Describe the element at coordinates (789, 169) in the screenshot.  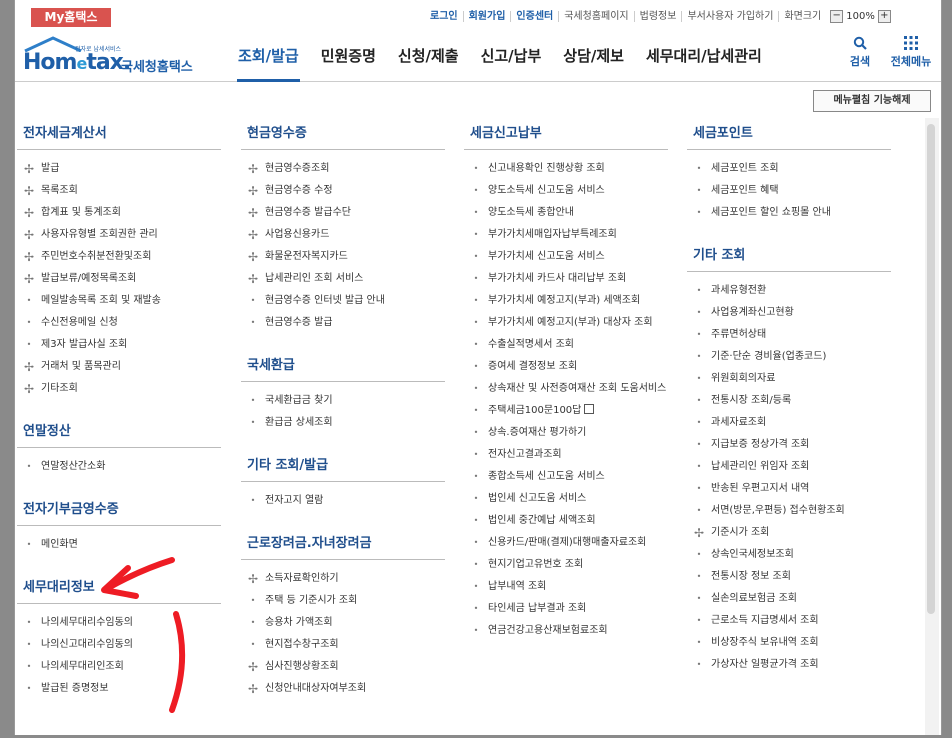
I see `menu-item: • 세금포인트 조회` at that location.